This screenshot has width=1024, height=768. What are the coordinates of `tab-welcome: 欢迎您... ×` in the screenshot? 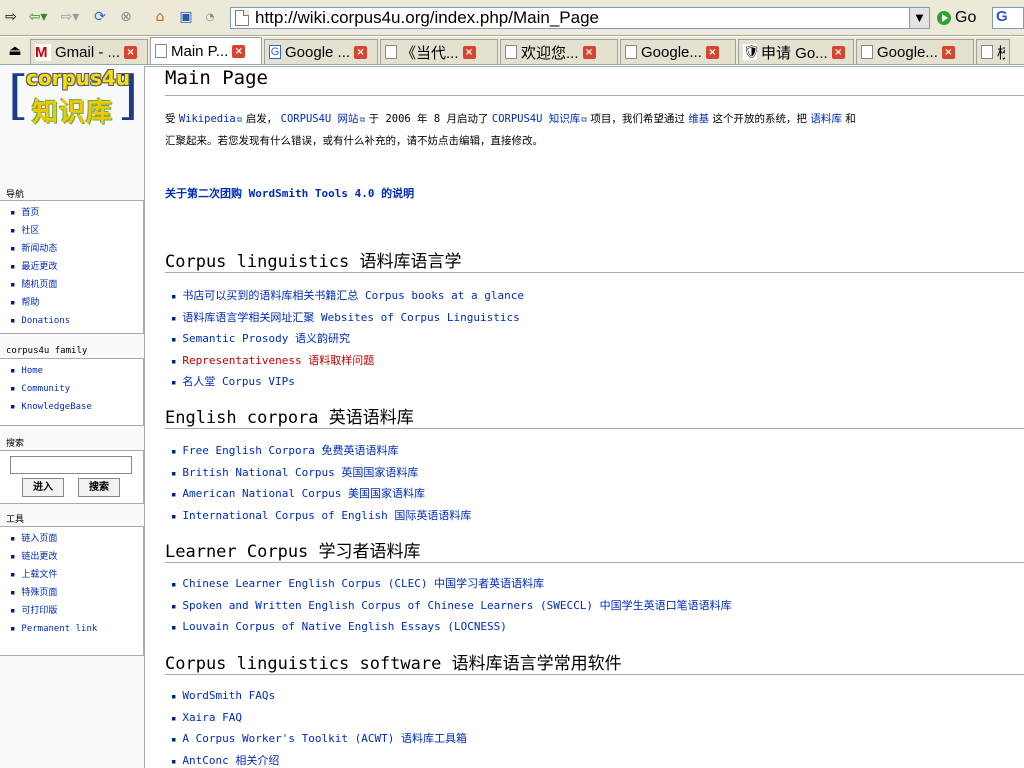 It's located at (559, 51).